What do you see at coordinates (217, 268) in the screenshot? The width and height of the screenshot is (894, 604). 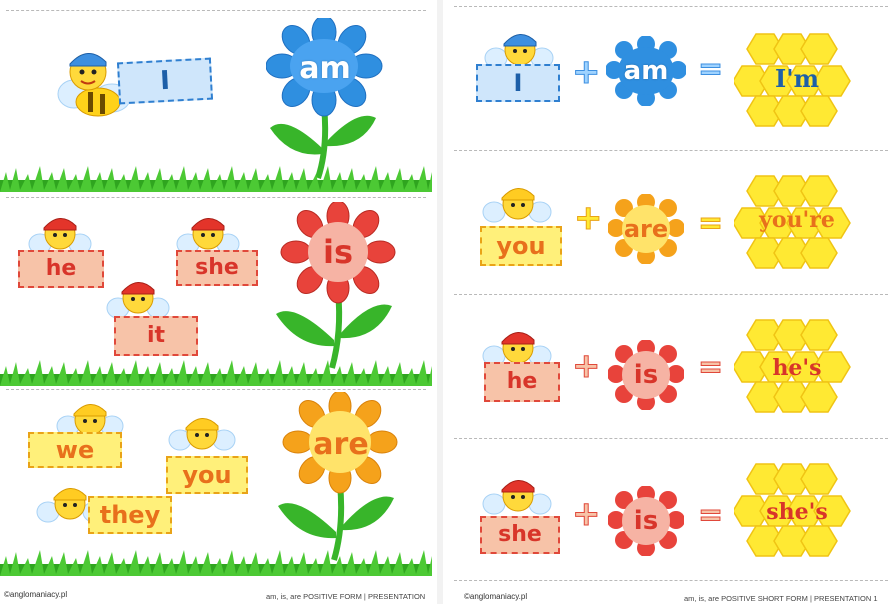 I see `pronoun-label-she: she` at bounding box center [217, 268].